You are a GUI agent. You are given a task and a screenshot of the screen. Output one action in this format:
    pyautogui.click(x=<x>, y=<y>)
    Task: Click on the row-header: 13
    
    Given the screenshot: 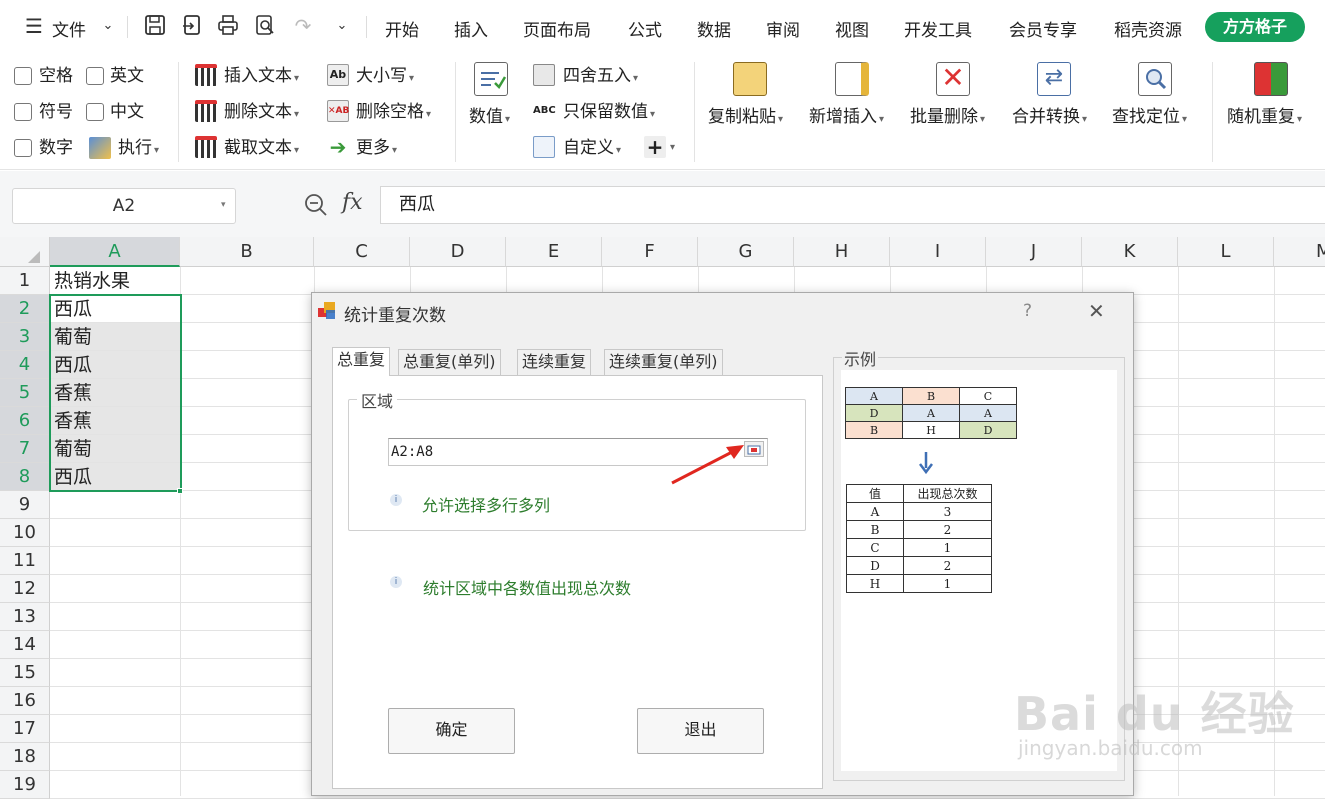 What is the action you would take?
    pyautogui.click(x=25, y=617)
    